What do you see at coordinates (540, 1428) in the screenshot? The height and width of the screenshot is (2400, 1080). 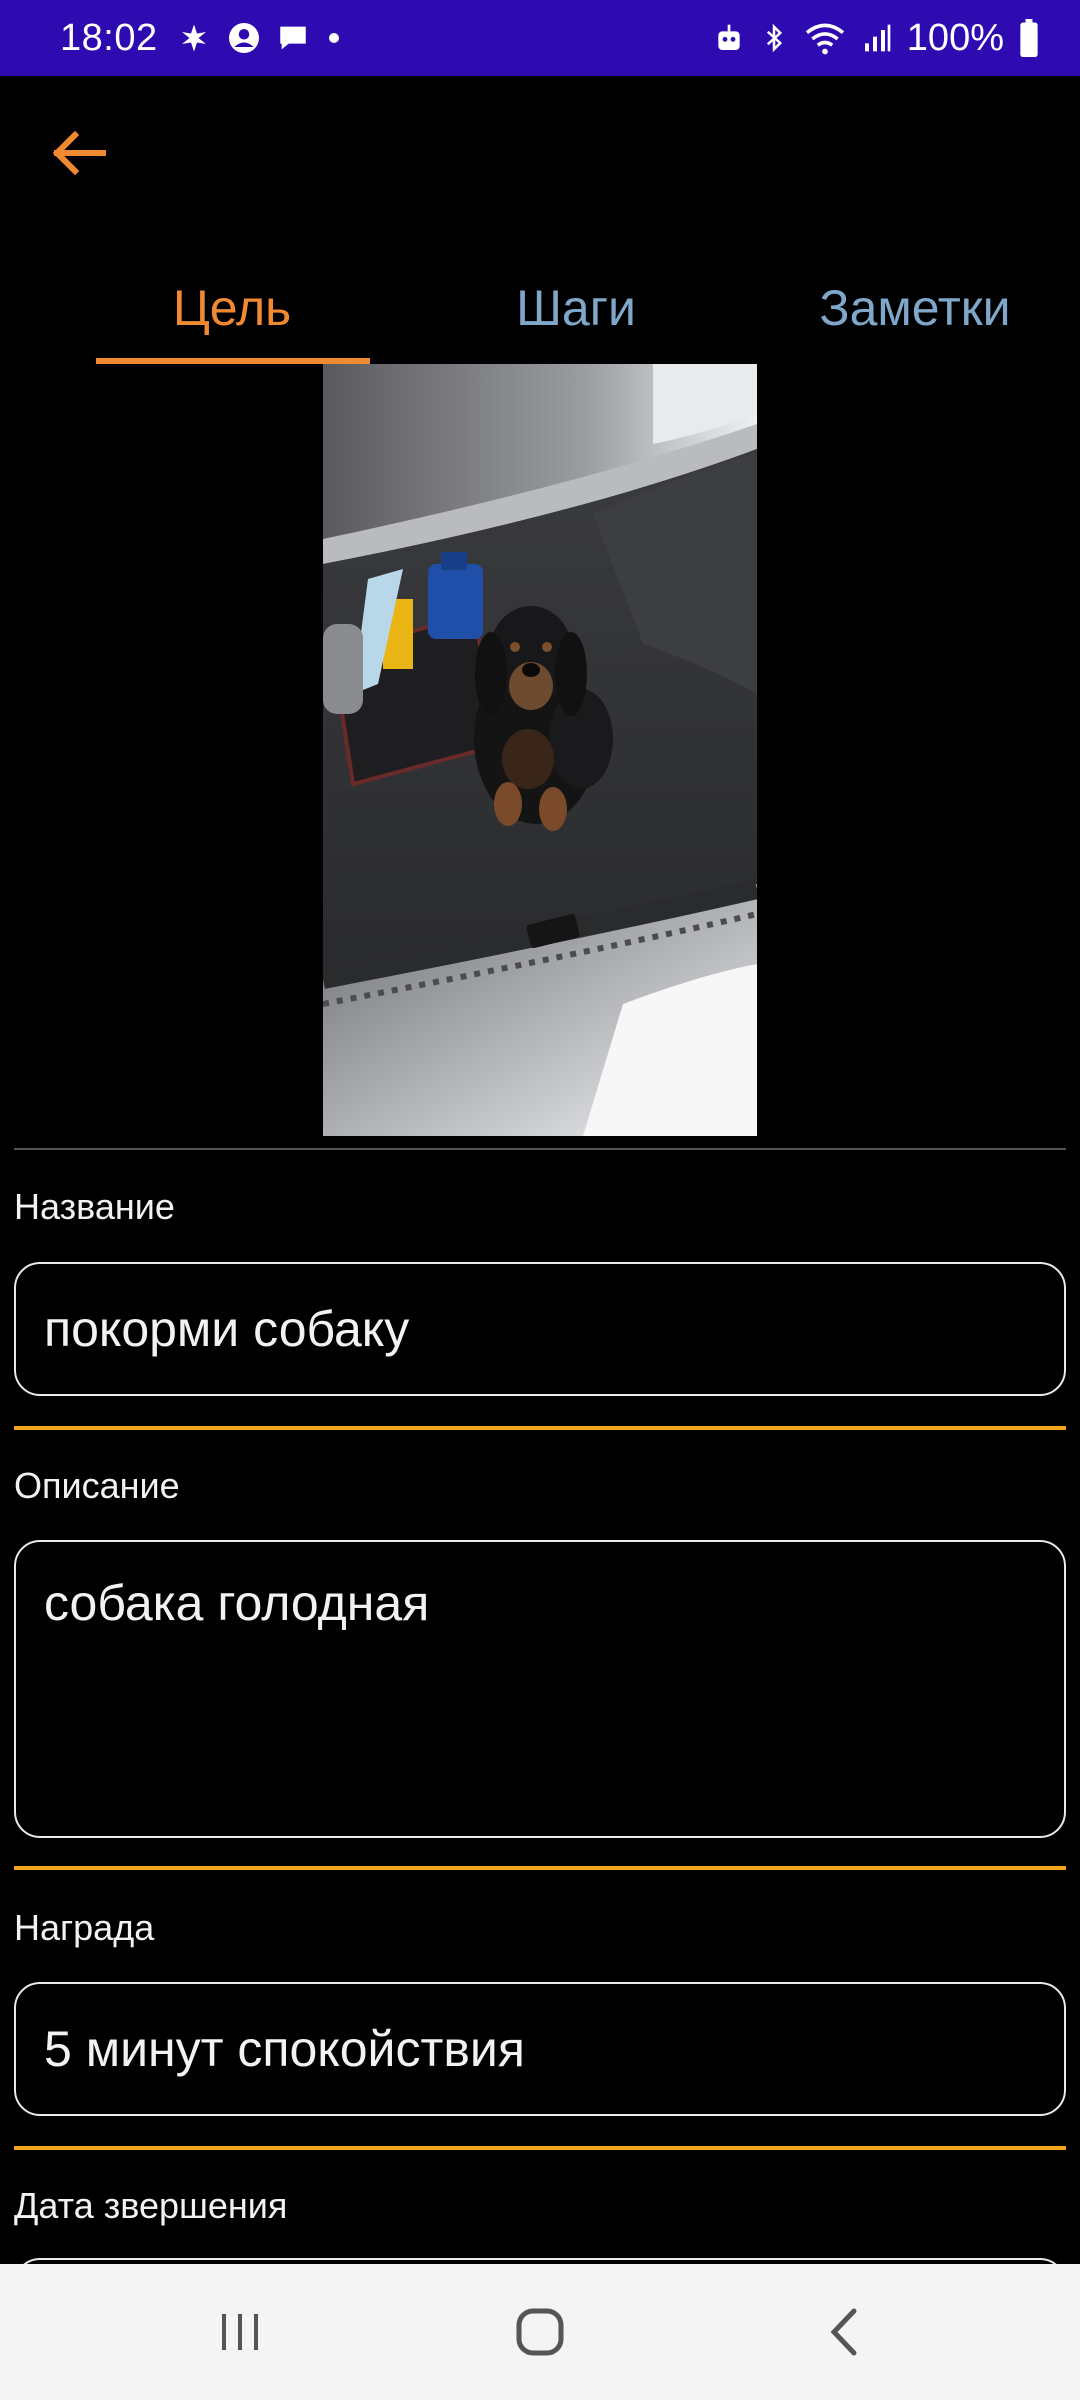 I see `name-divider` at bounding box center [540, 1428].